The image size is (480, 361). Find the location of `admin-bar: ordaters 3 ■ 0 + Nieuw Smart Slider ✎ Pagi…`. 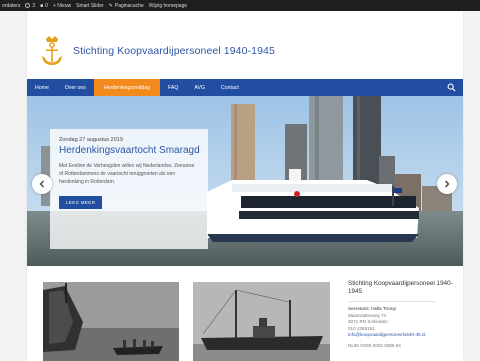

admin-bar: ordaters 3 ■ 0 + Nieuw Smart Slider ✎ Pagi… is located at coordinates (240, 5).